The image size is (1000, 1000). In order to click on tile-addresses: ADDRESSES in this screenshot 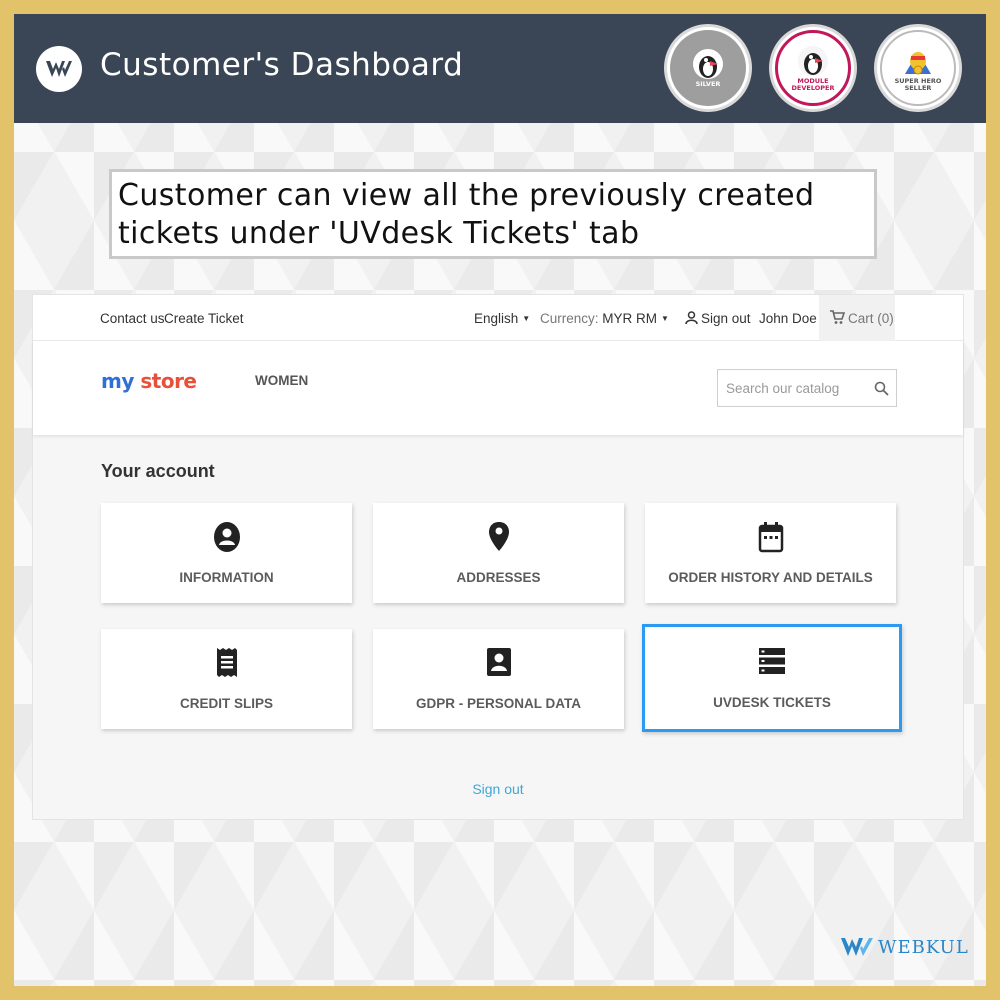, I will do `click(498, 553)`.